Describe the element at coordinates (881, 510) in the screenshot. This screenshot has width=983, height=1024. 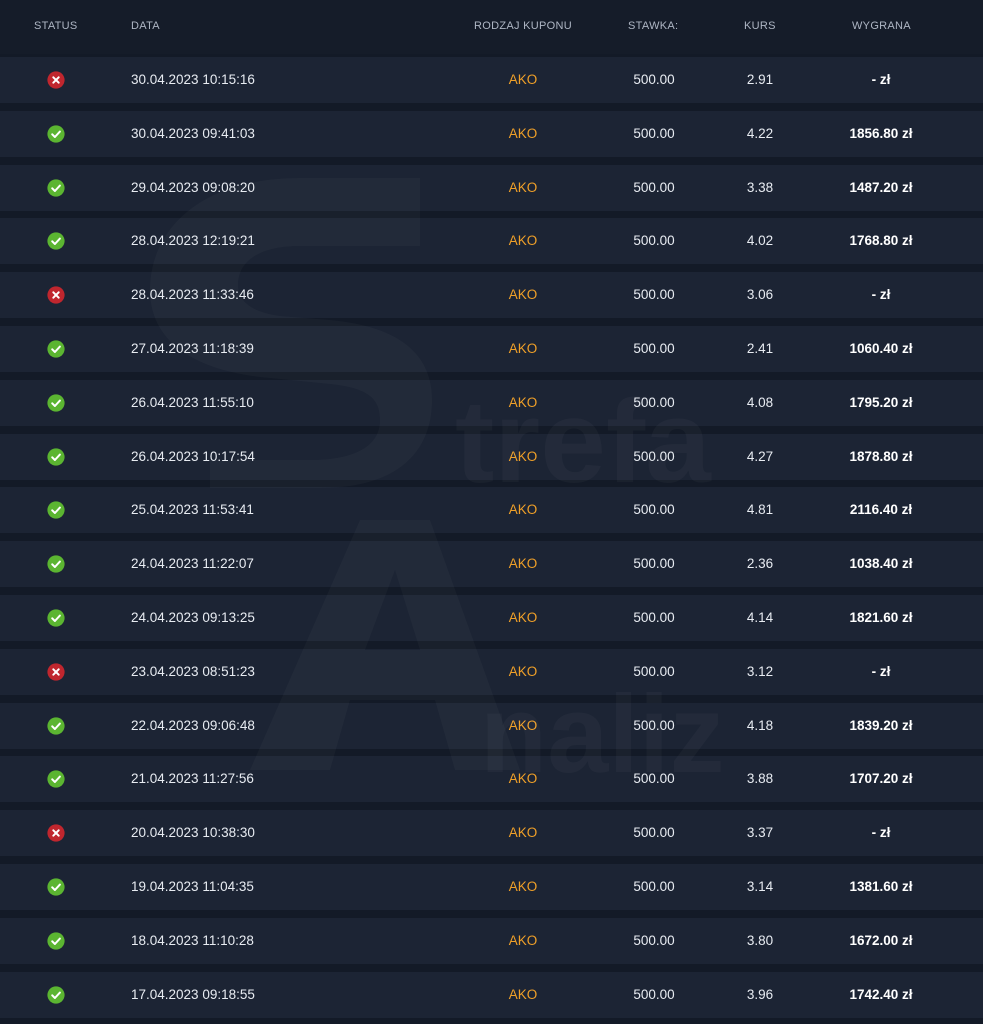
I see `row-win-amount: 2116.40 zł` at that location.